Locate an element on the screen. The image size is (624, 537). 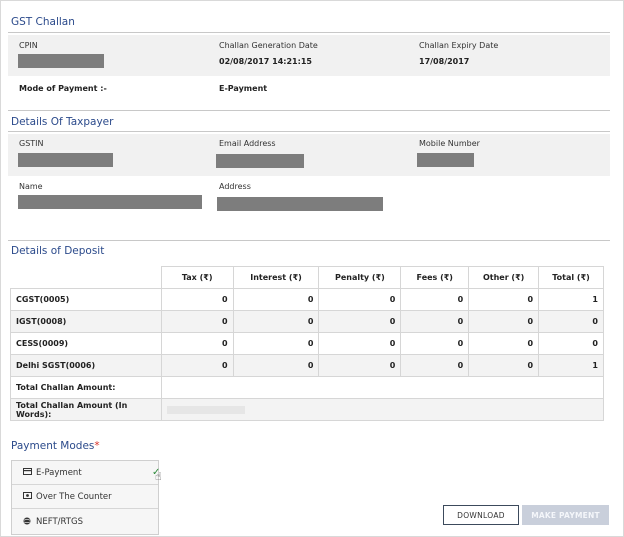
counter-icon is located at coordinates (27, 496).